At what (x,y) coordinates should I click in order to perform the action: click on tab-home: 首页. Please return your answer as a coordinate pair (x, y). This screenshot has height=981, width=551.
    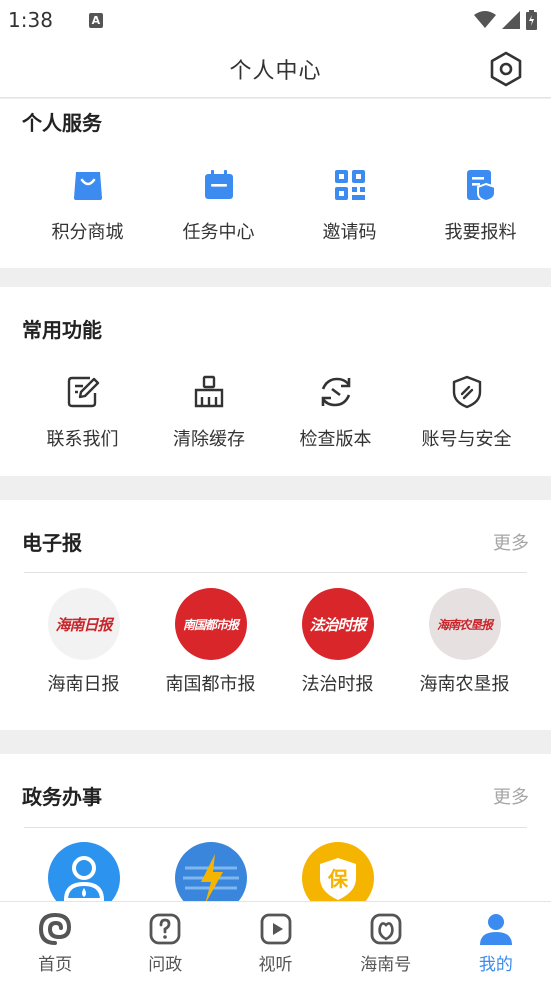
    Looking at the image, I should click on (55, 941).